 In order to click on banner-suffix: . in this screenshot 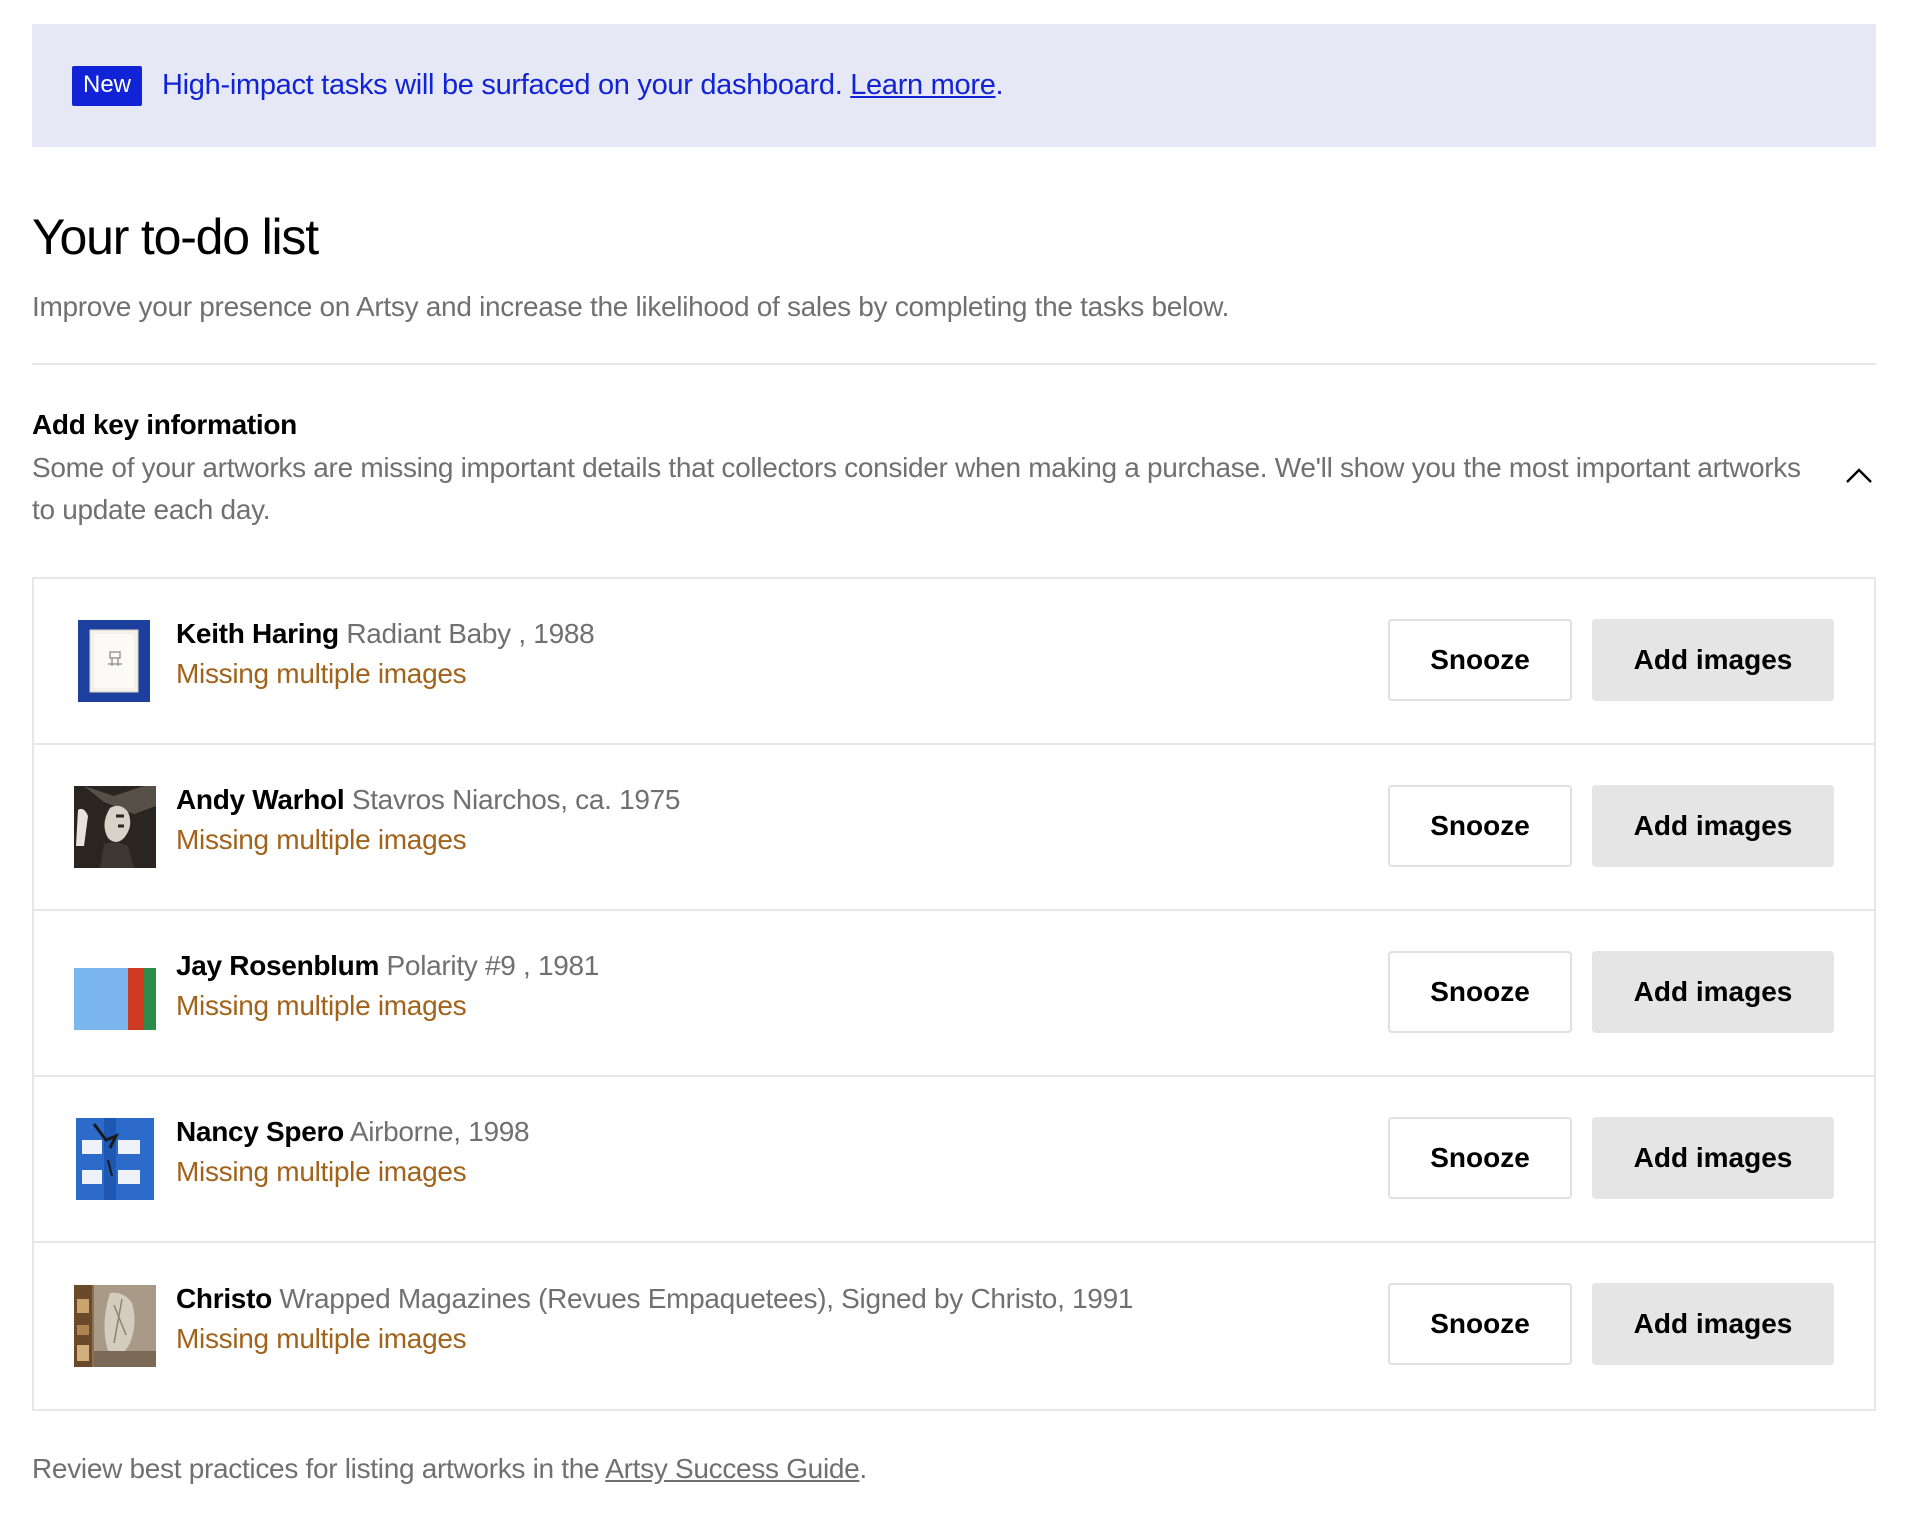, I will do `click(999, 85)`.